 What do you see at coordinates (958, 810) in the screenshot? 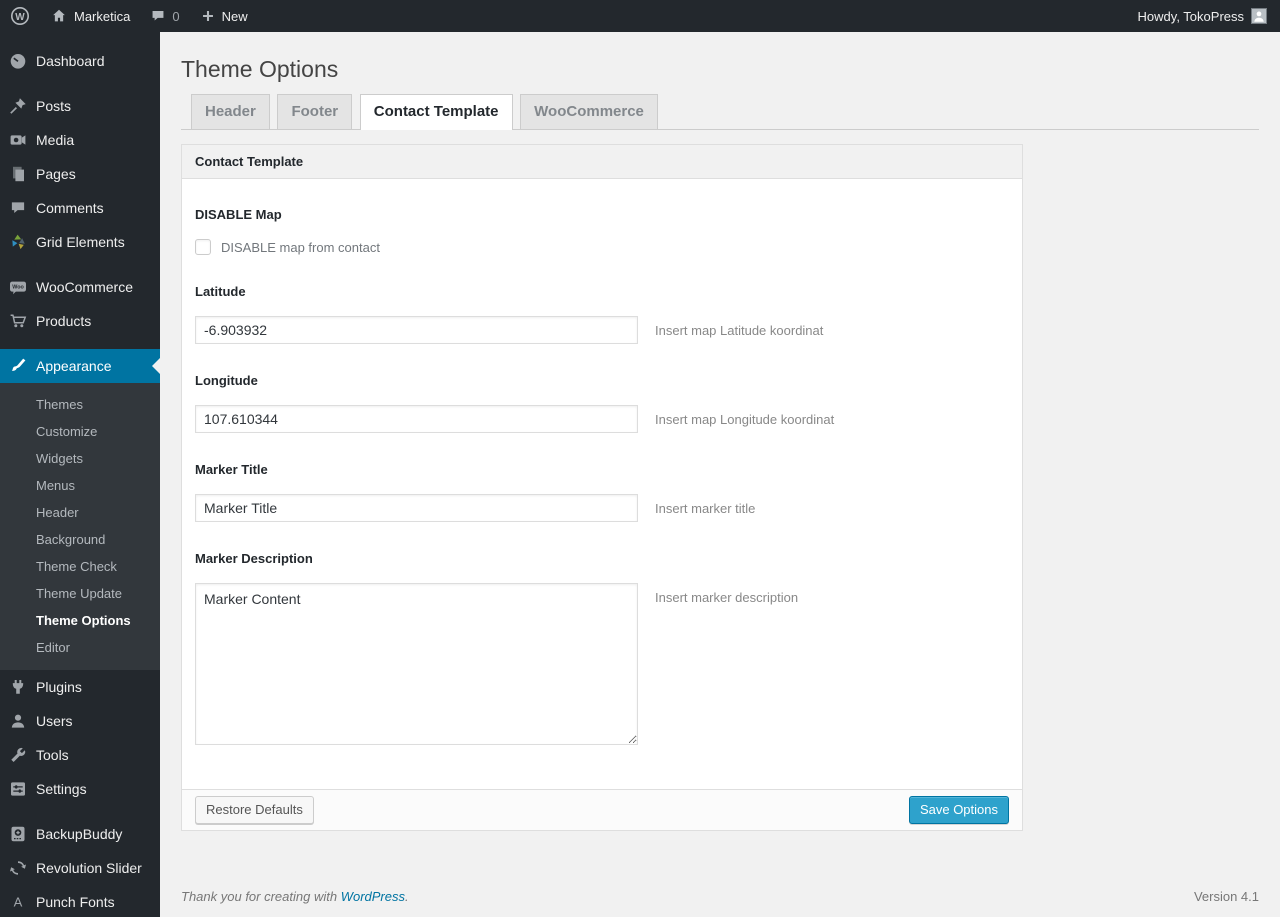
I see `save-options-button: Save Options` at bounding box center [958, 810].